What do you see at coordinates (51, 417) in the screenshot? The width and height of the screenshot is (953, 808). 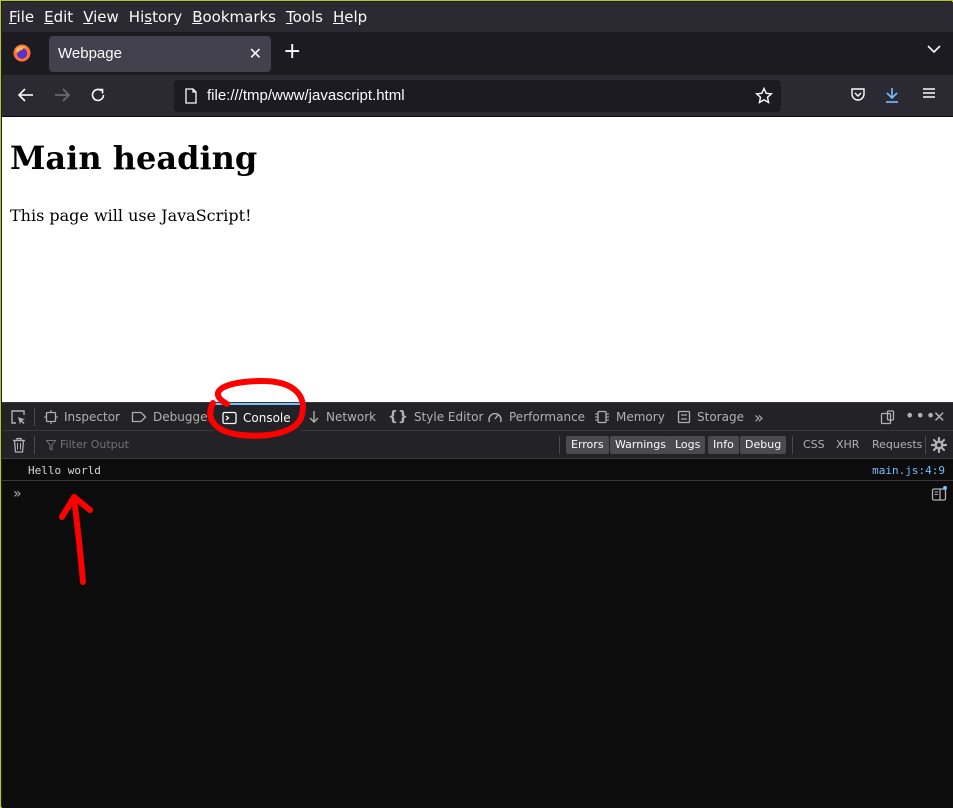 I see `inspector-icon` at bounding box center [51, 417].